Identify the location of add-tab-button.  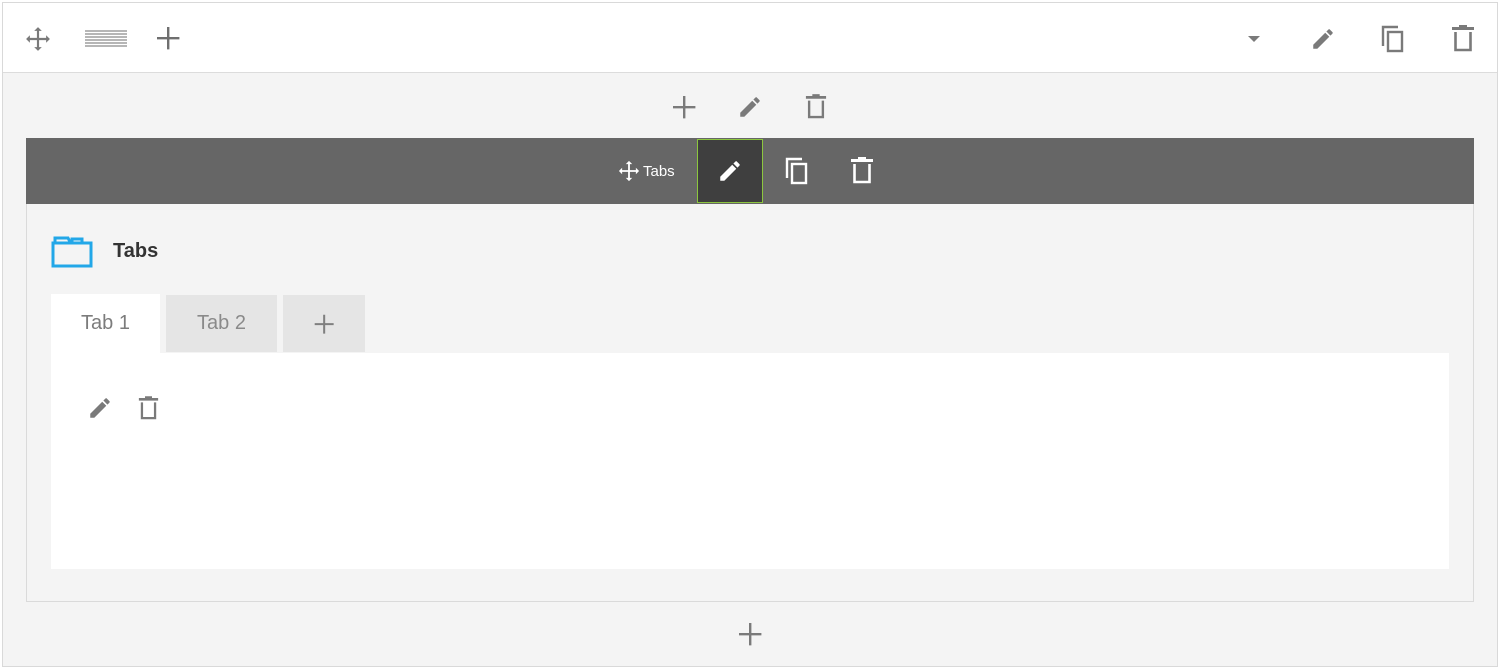
(324, 323).